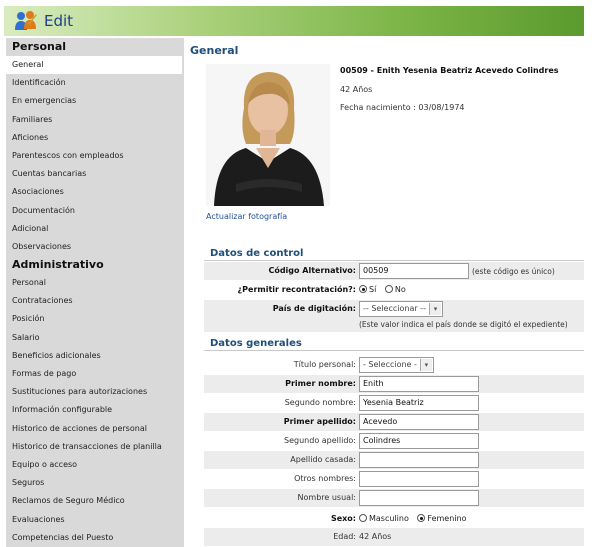 This screenshot has height=547, width=592. I want to click on sidebar-item-posicion: Posición, so click(95, 319).